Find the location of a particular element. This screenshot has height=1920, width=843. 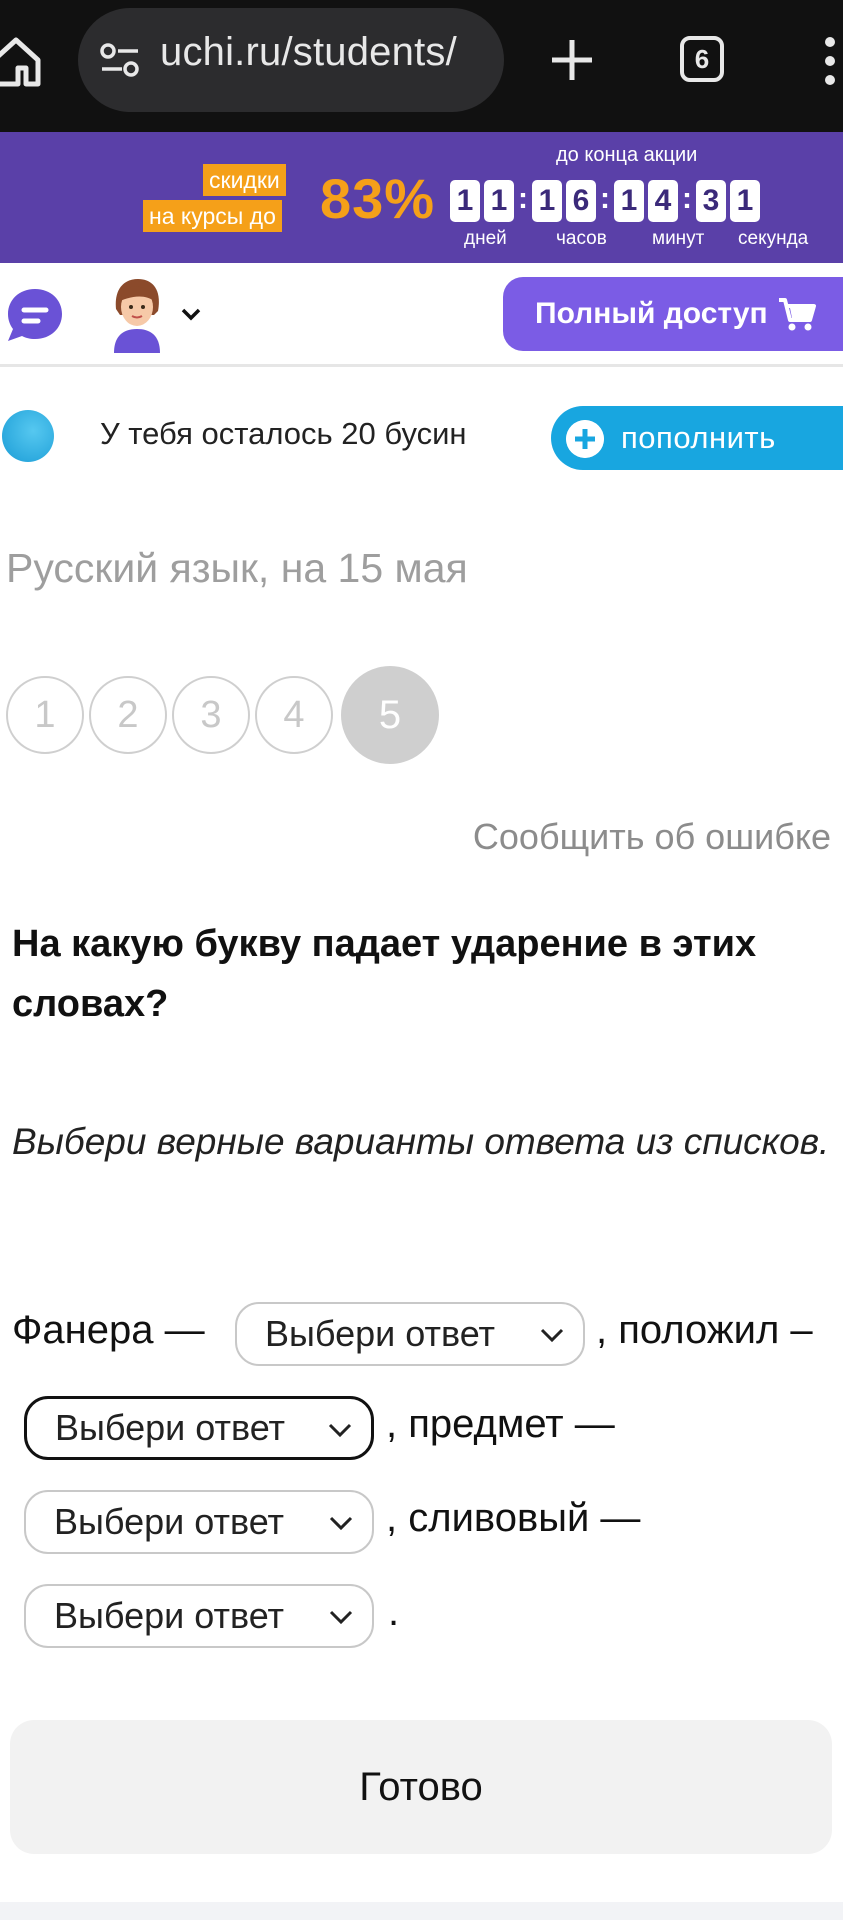

word-slivovyi: , сливовый — is located at coordinates (513, 1518).